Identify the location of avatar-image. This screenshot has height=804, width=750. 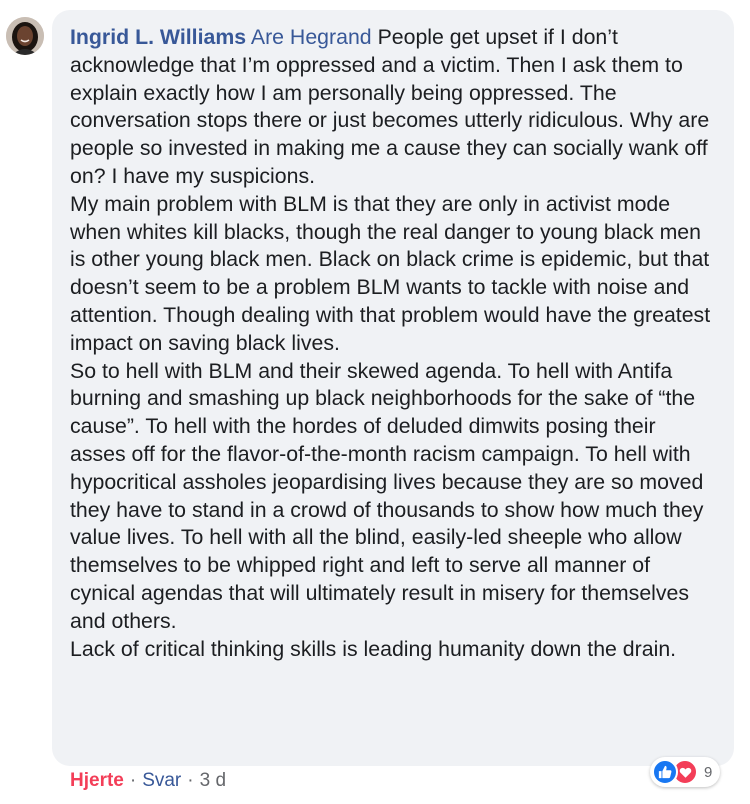
(25, 36).